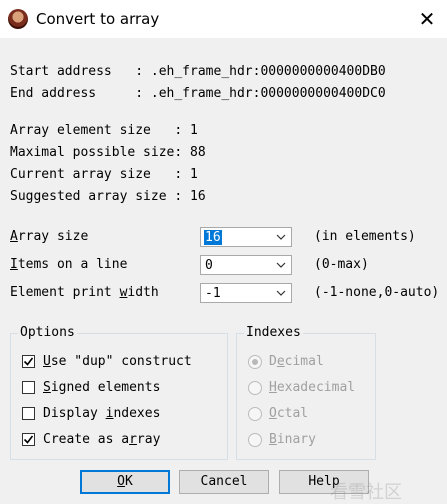  Describe the element at coordinates (98, 19) in the screenshot. I see `window-title: Convert to array` at that location.